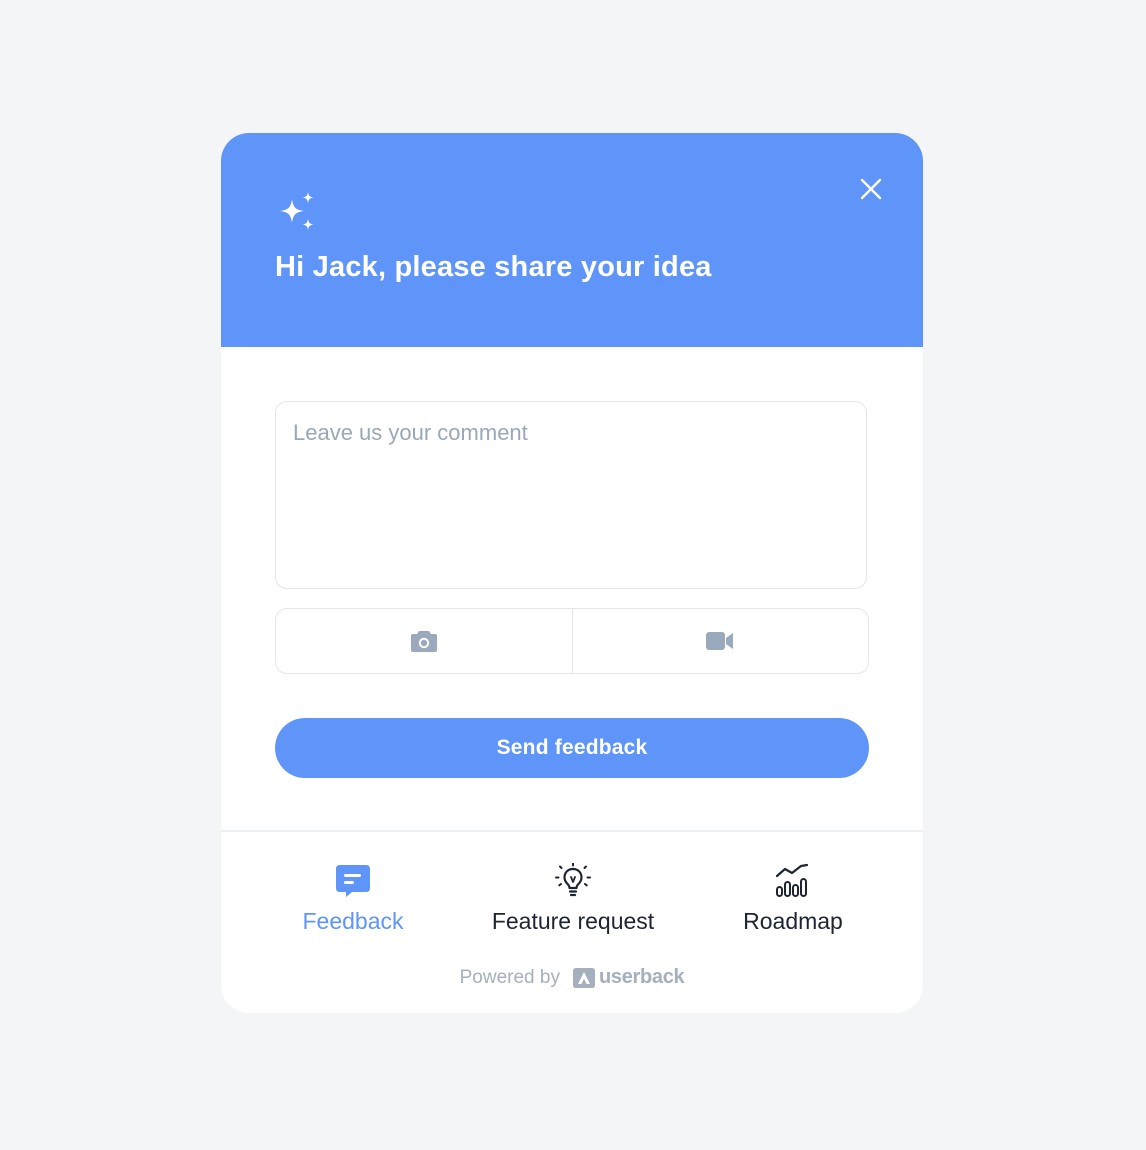 This screenshot has height=1150, width=1146. I want to click on userback-link: userback, so click(628, 977).